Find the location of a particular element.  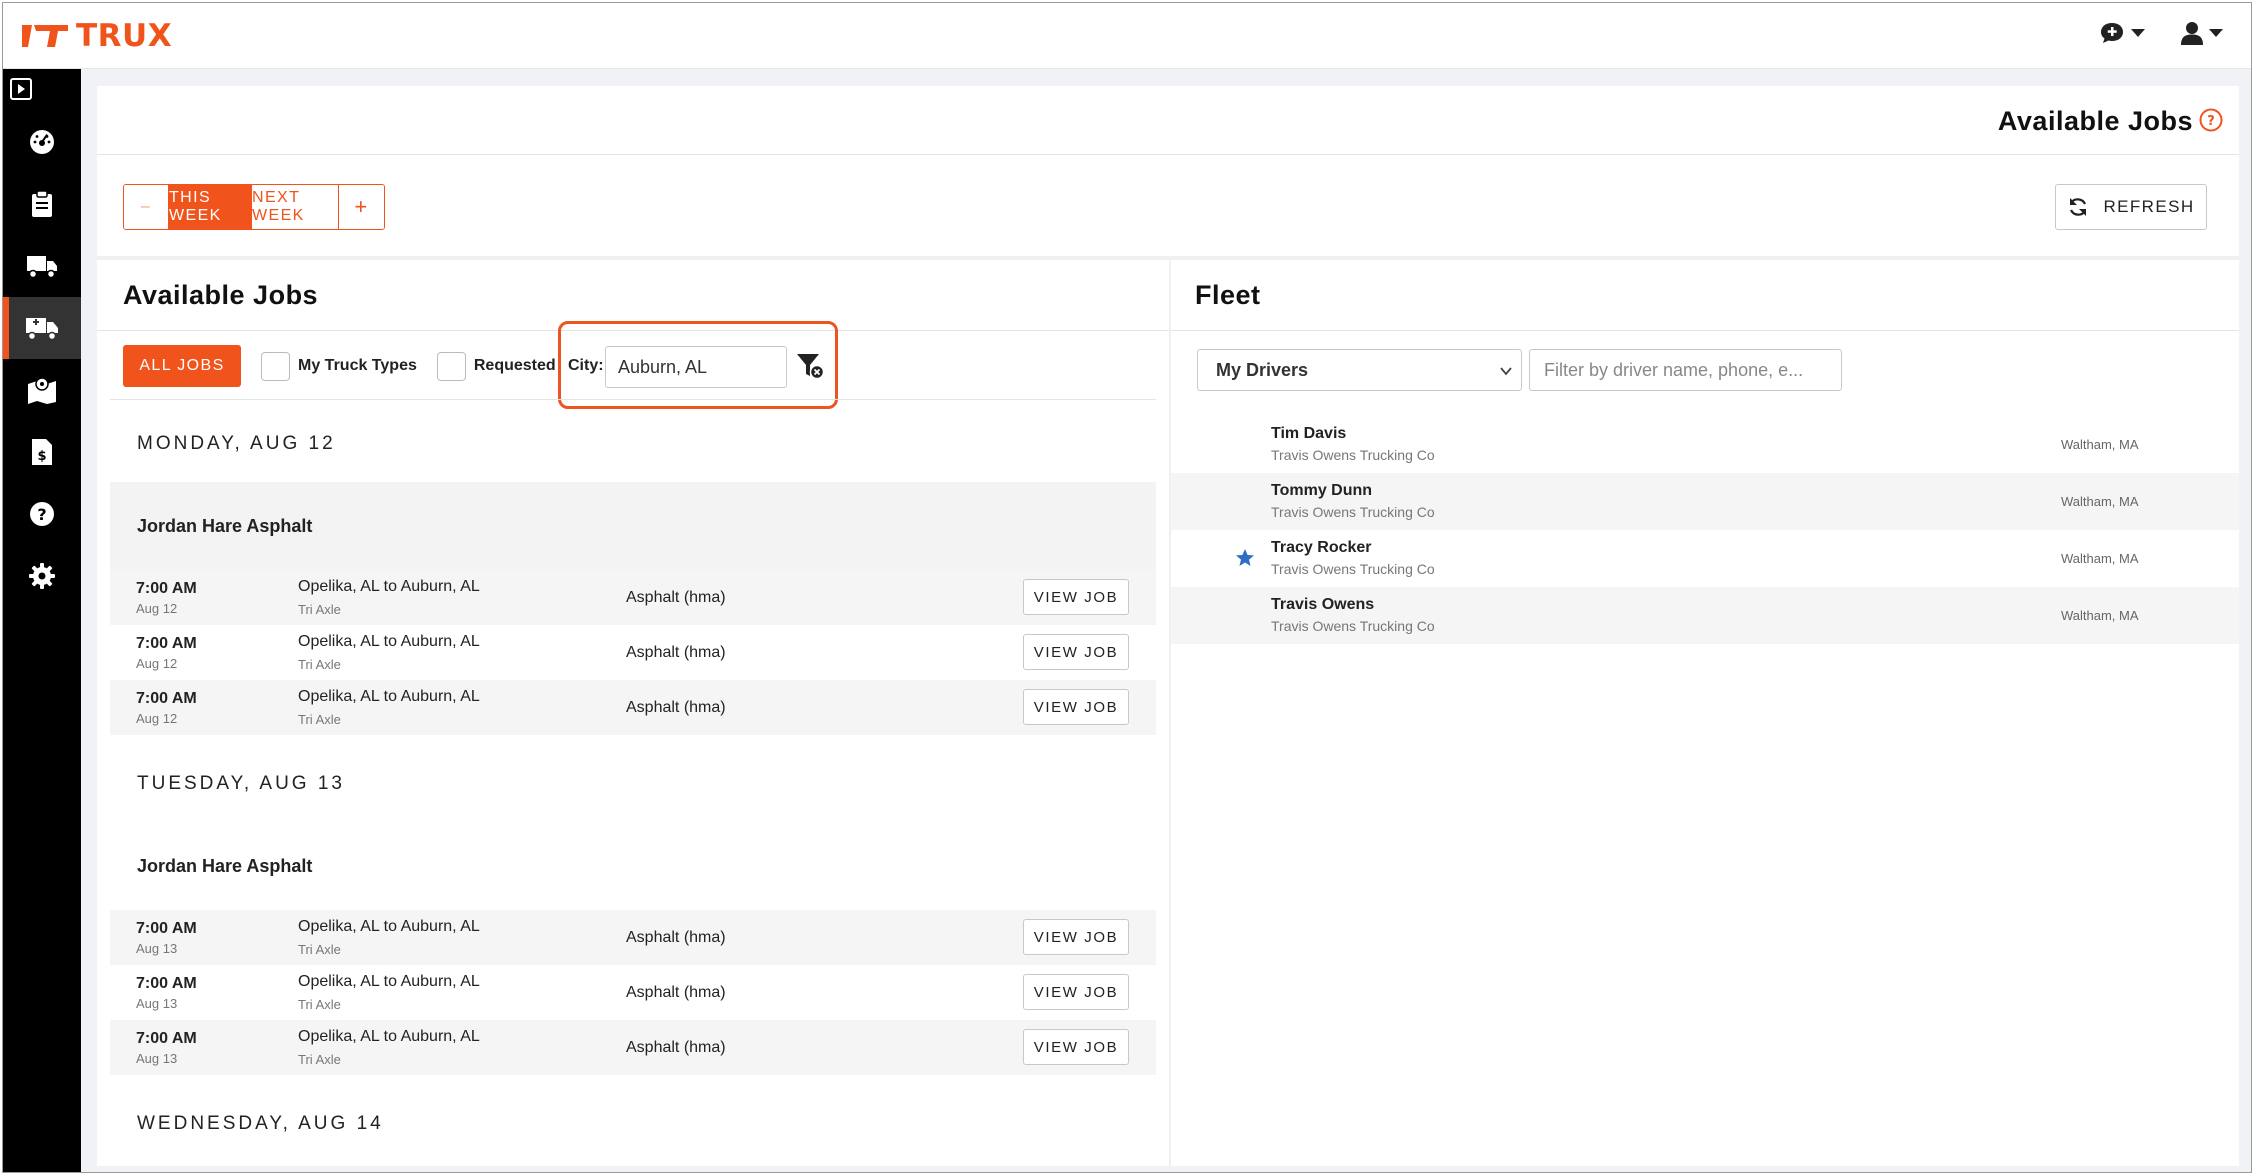

requested-checkbox is located at coordinates (451, 366).